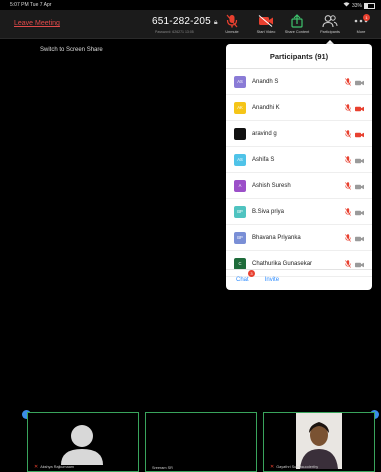 This screenshot has width=381, height=472. What do you see at coordinates (299, 160) in the screenshot?
I see `participant-row: AS Ashifa S` at bounding box center [299, 160].